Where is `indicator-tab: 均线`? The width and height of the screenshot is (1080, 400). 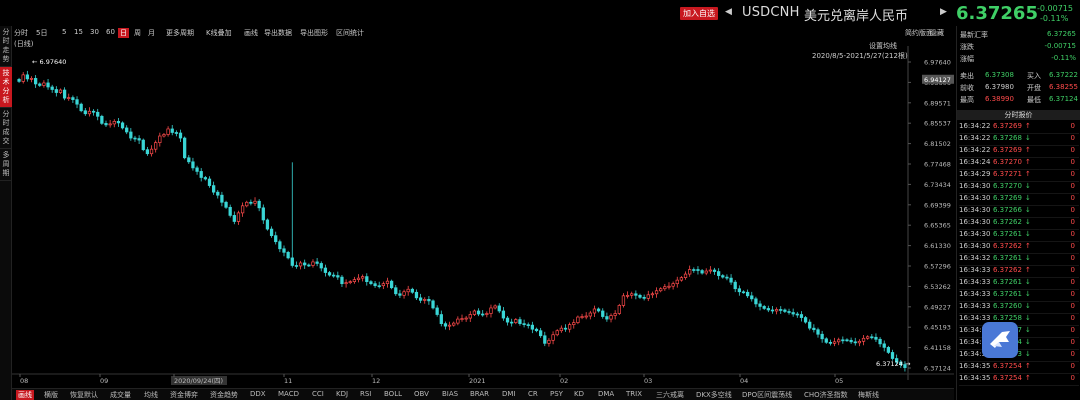 indicator-tab: 均线 is located at coordinates (151, 395).